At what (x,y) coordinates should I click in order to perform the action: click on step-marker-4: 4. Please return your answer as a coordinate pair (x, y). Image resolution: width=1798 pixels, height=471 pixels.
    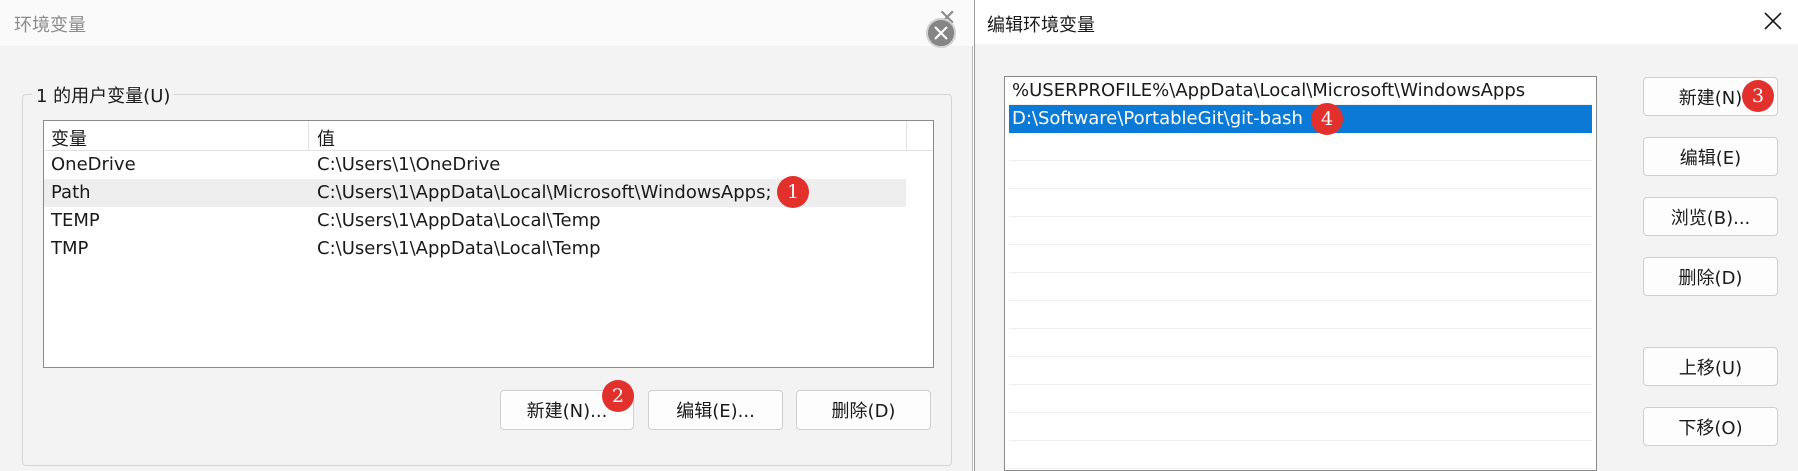
    Looking at the image, I should click on (1327, 119).